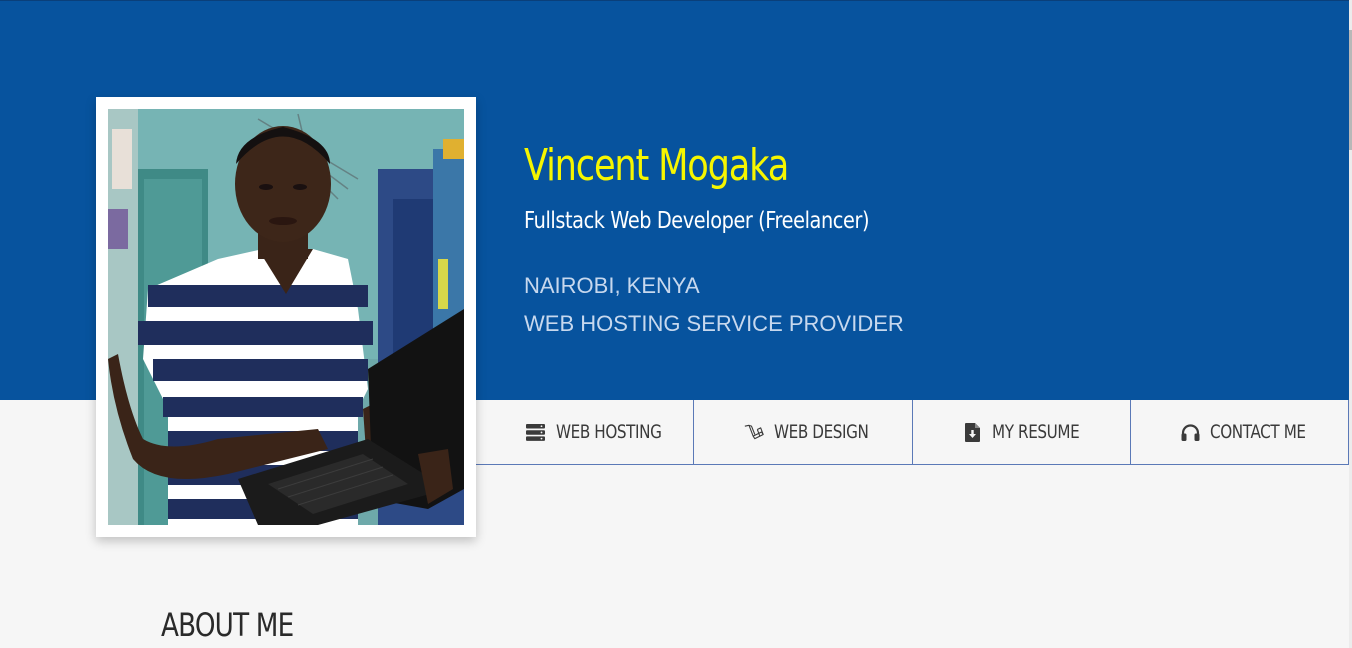  I want to click on nav-label-web-design: WEB DESIGN, so click(821, 432).